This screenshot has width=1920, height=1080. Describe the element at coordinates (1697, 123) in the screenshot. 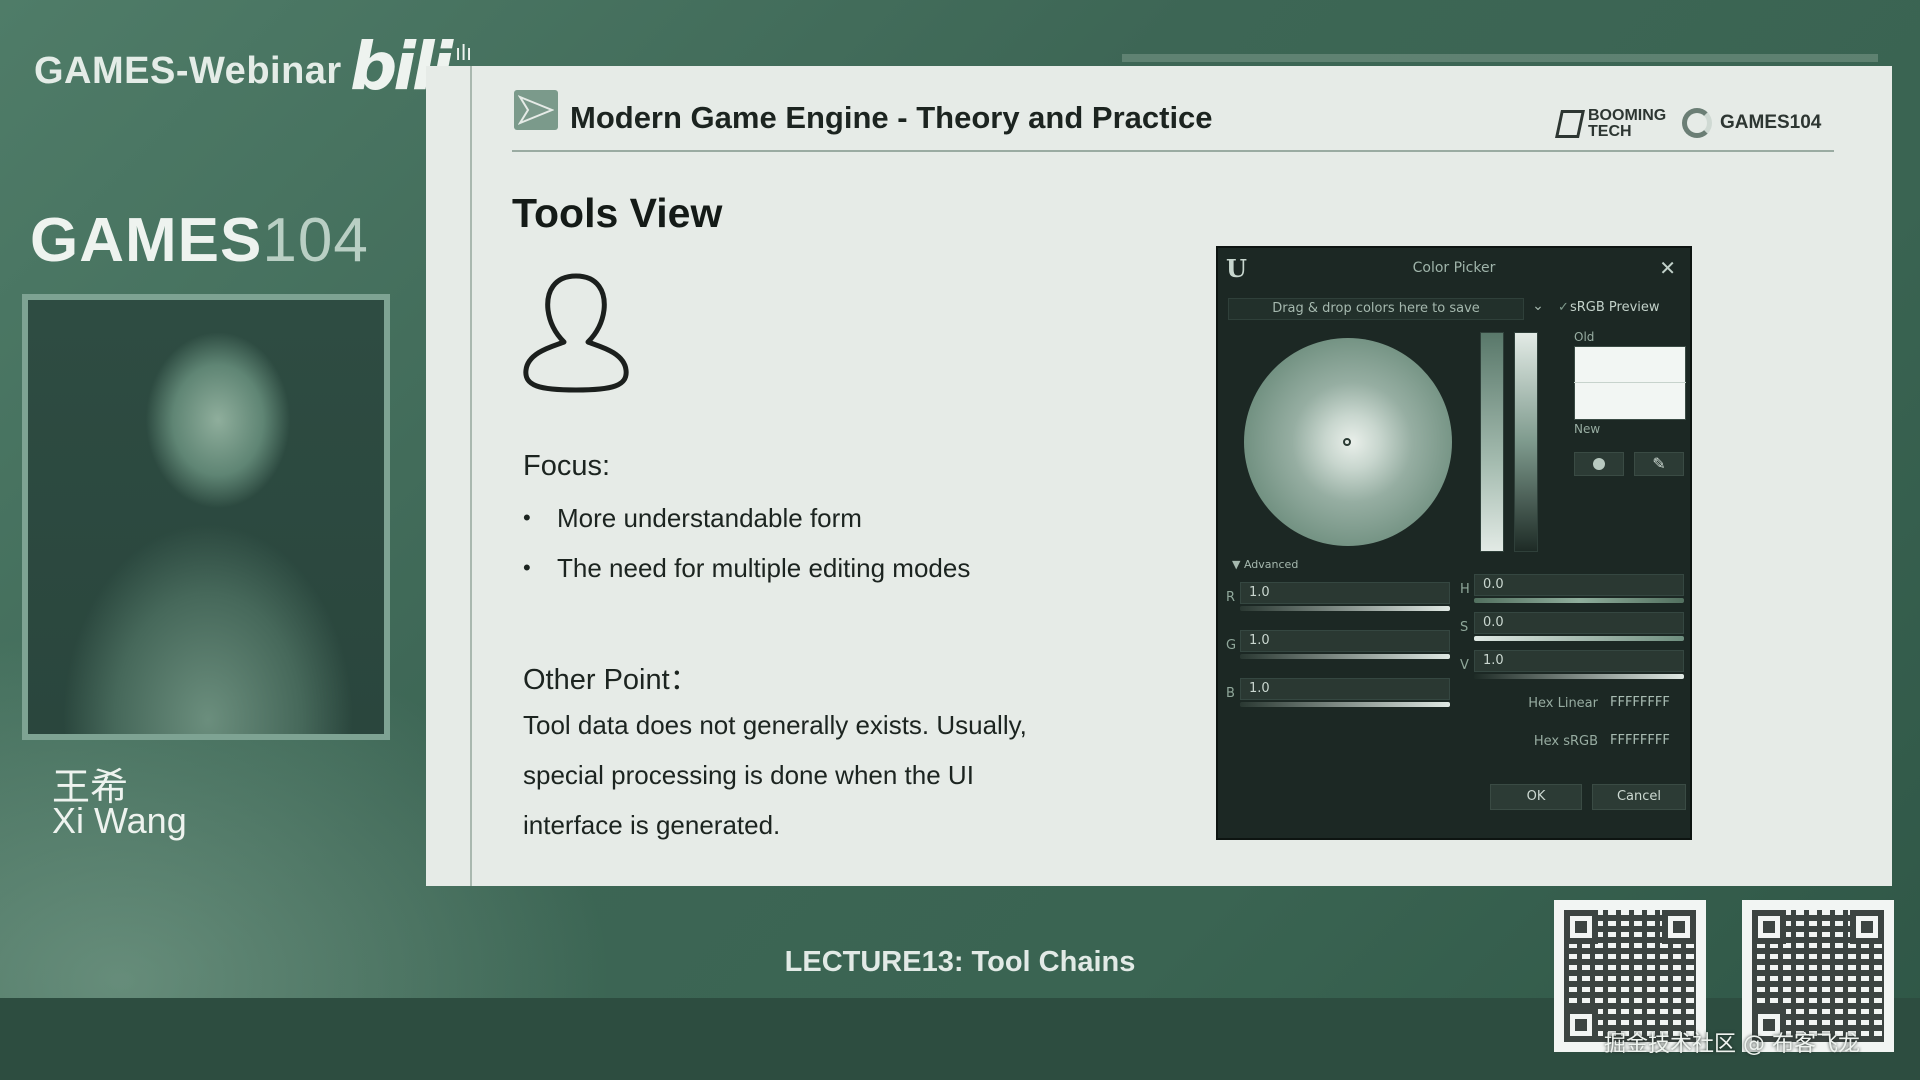

I see `games104-mark-icon` at that location.